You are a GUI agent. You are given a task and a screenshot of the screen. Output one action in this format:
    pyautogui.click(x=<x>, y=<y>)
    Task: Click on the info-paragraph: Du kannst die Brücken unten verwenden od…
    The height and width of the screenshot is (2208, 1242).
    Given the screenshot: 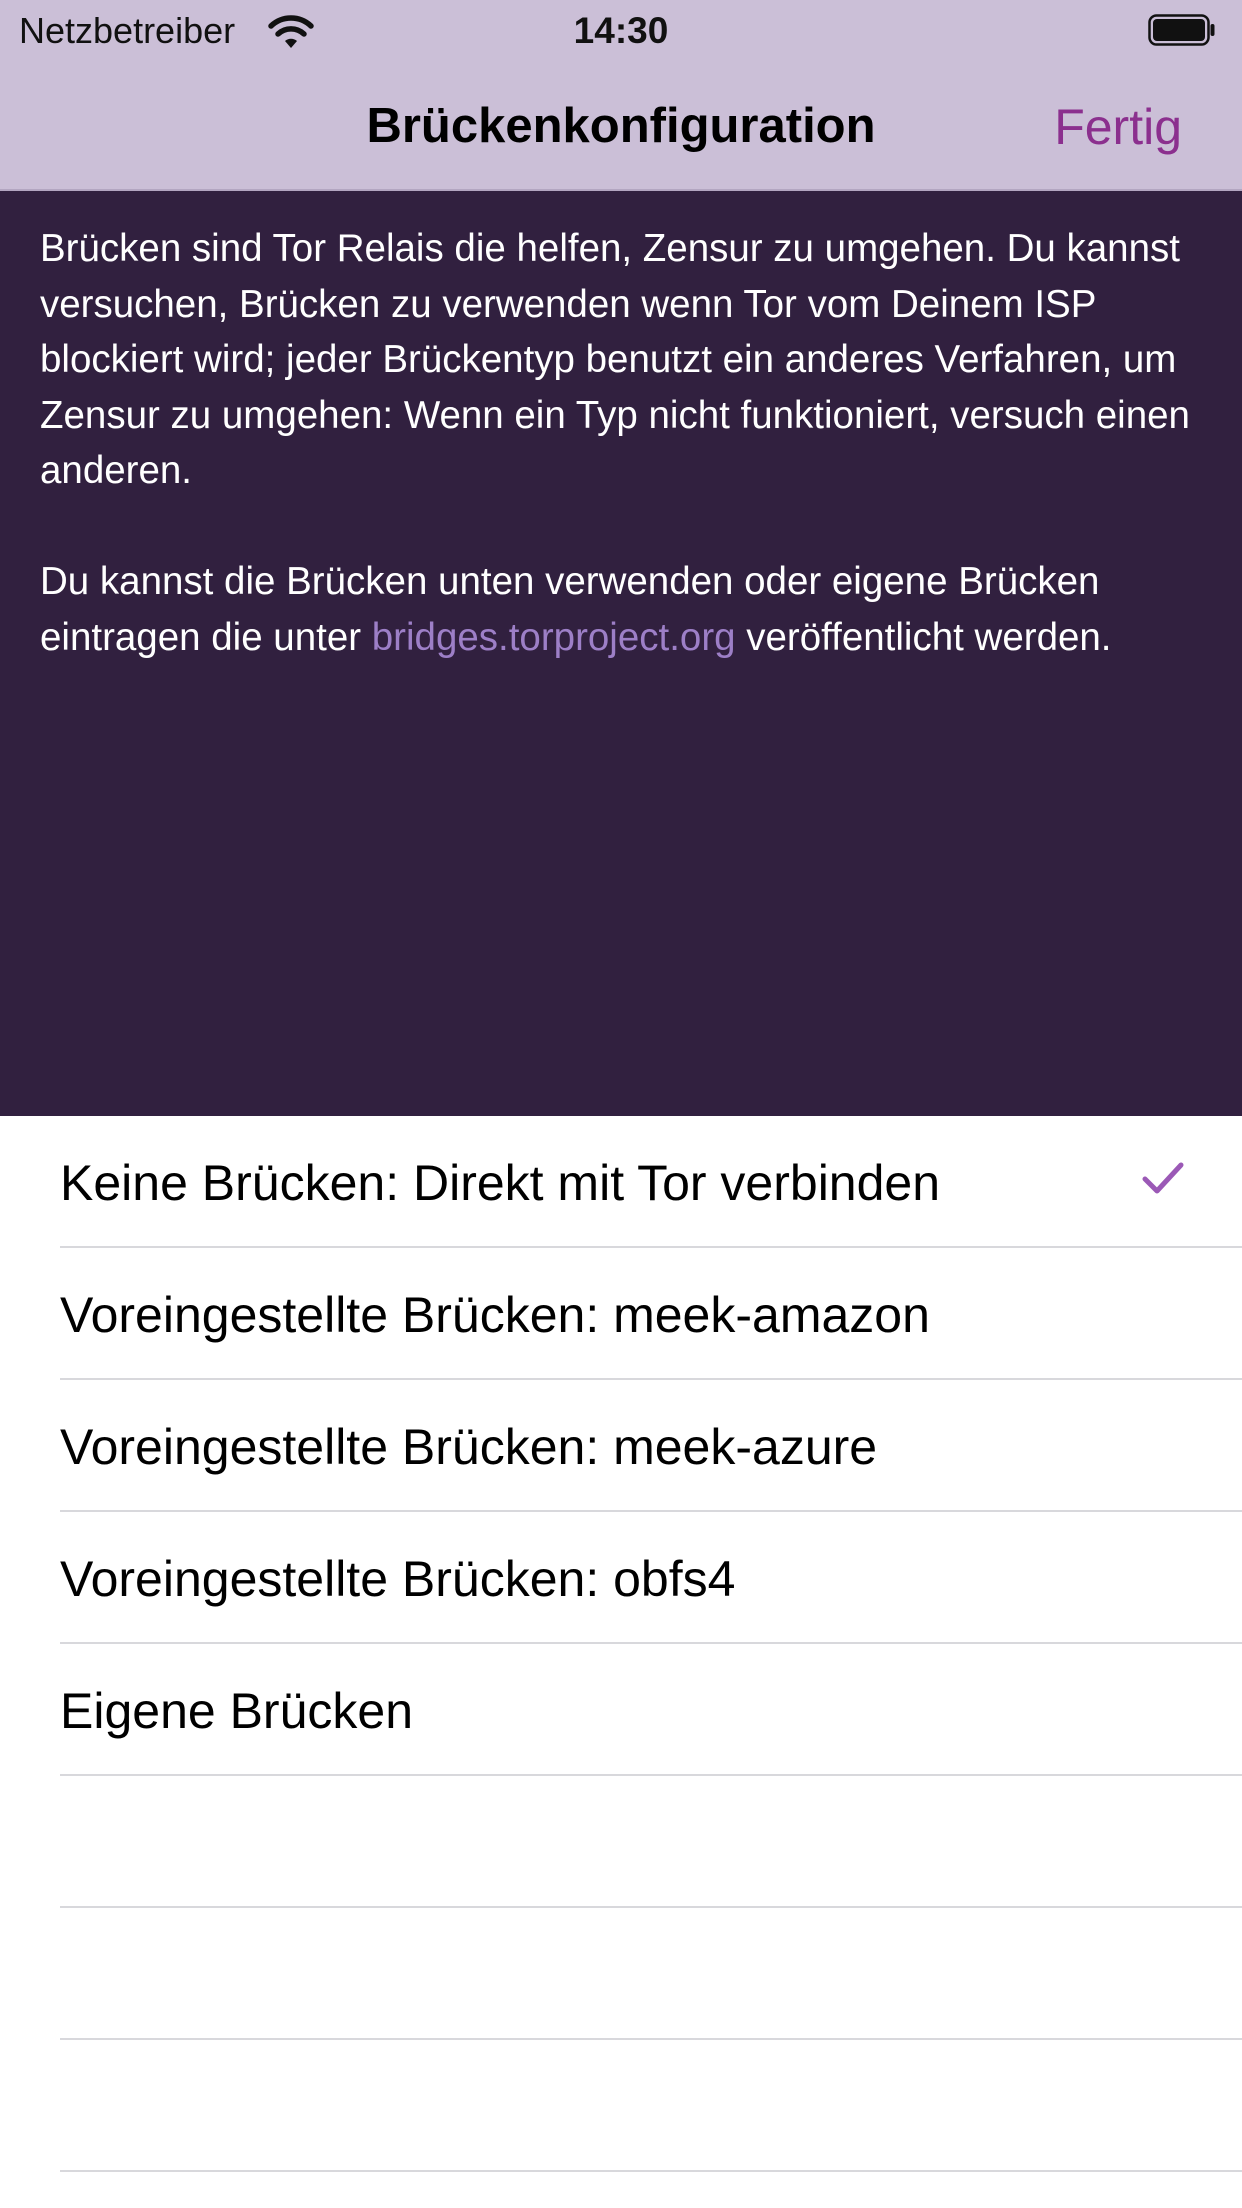 What is the action you would take?
    pyautogui.click(x=625, y=609)
    